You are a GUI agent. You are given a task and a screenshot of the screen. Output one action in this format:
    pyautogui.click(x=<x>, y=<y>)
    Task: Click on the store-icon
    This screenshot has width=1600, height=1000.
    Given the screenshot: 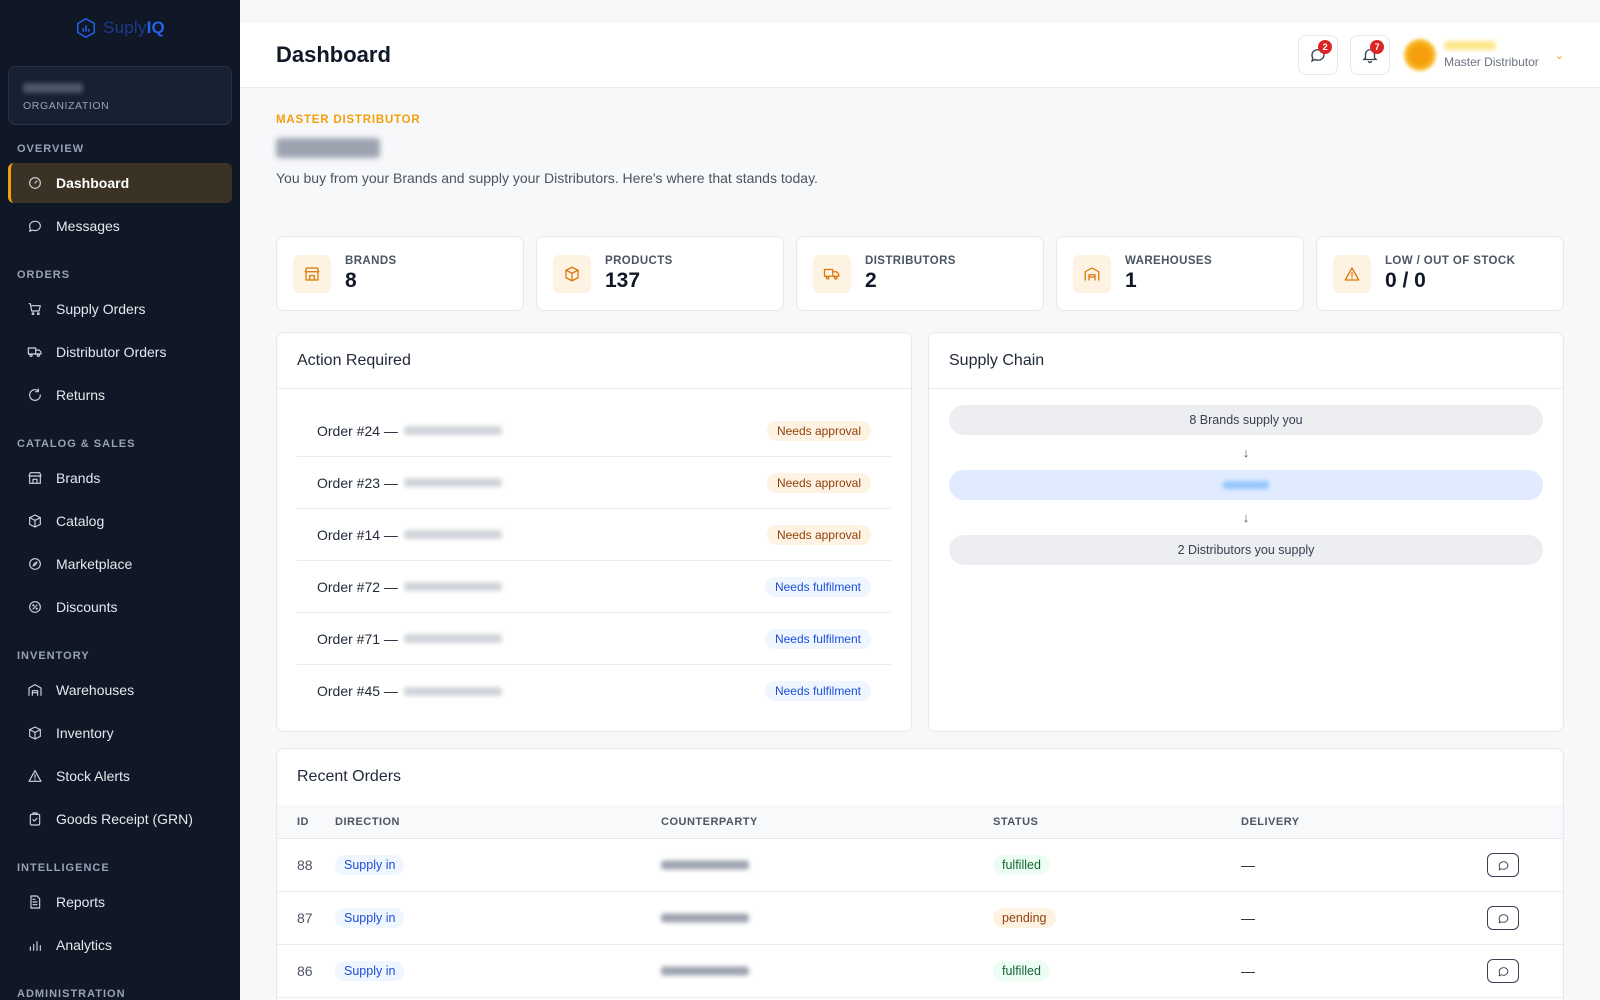 What is the action you would take?
    pyautogui.click(x=312, y=273)
    